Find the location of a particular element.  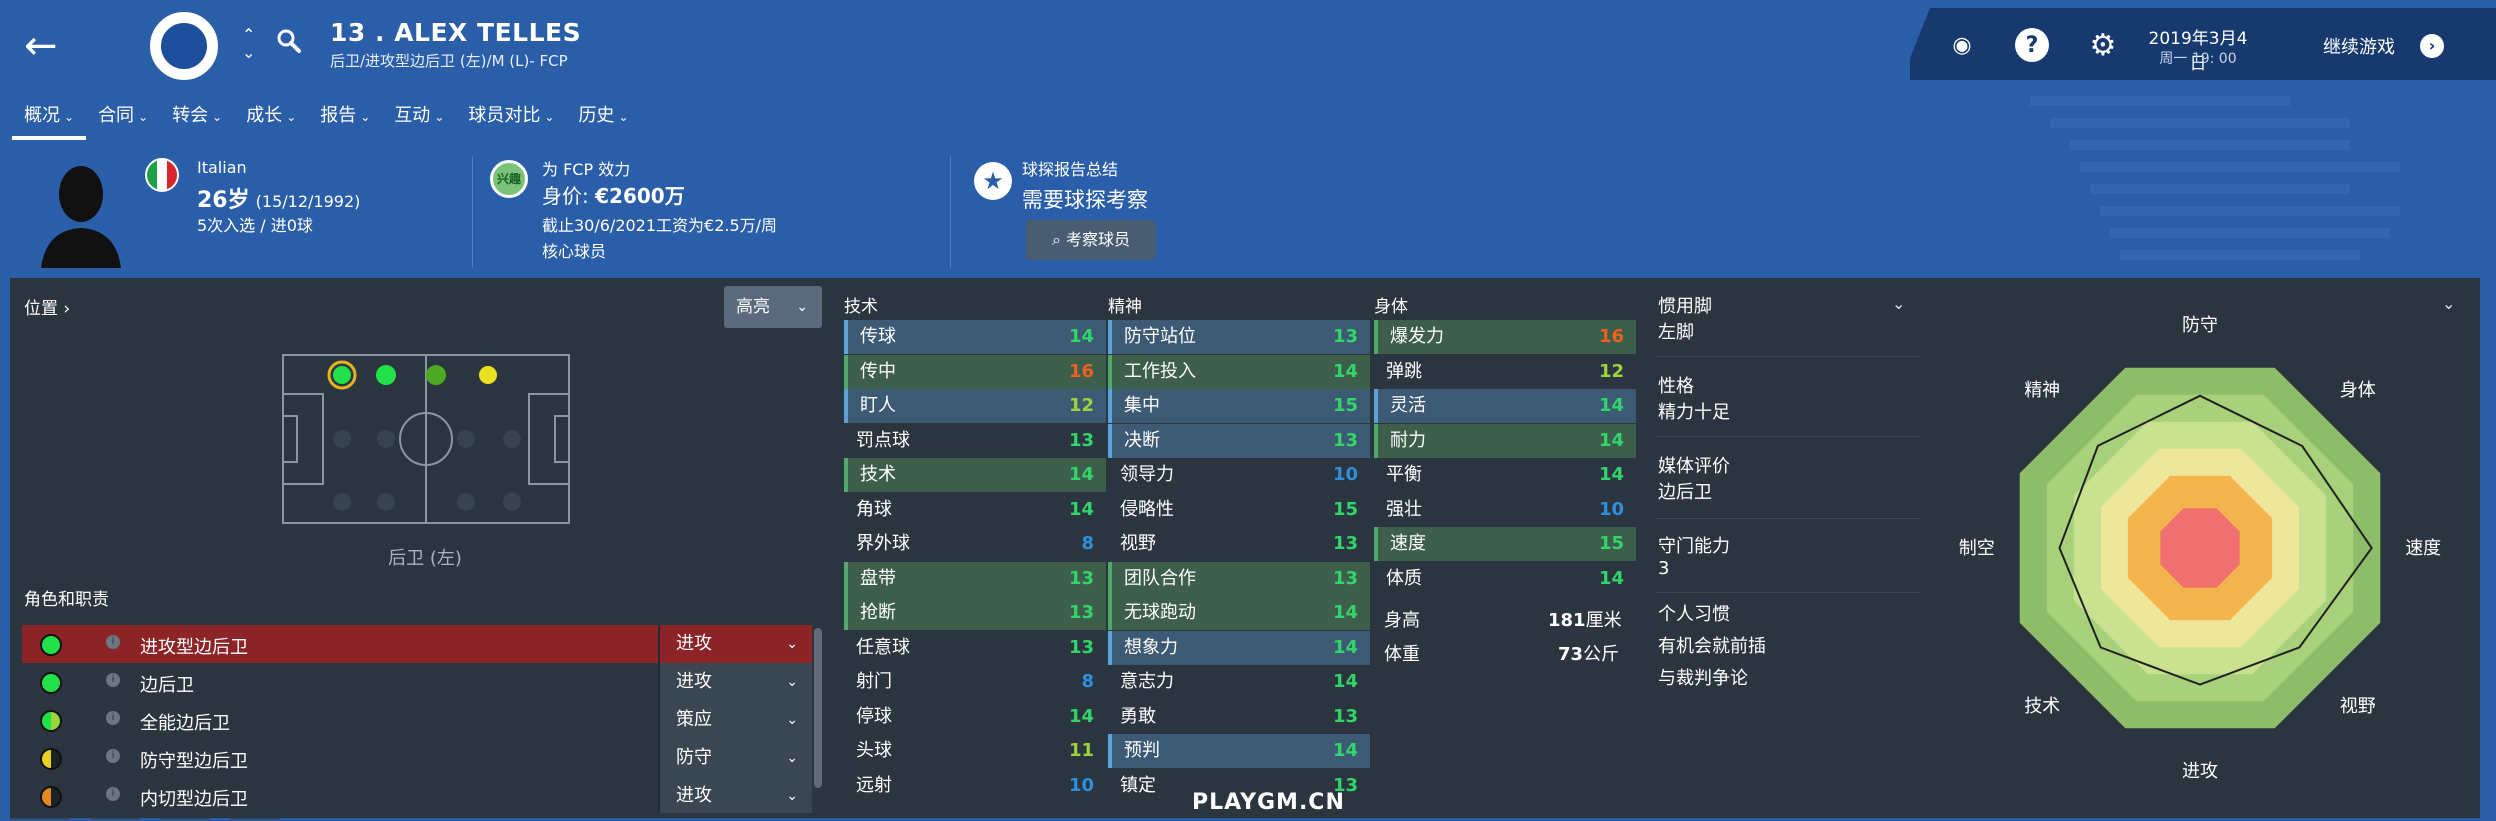

media-value: 边后卫 is located at coordinates (1685, 492).